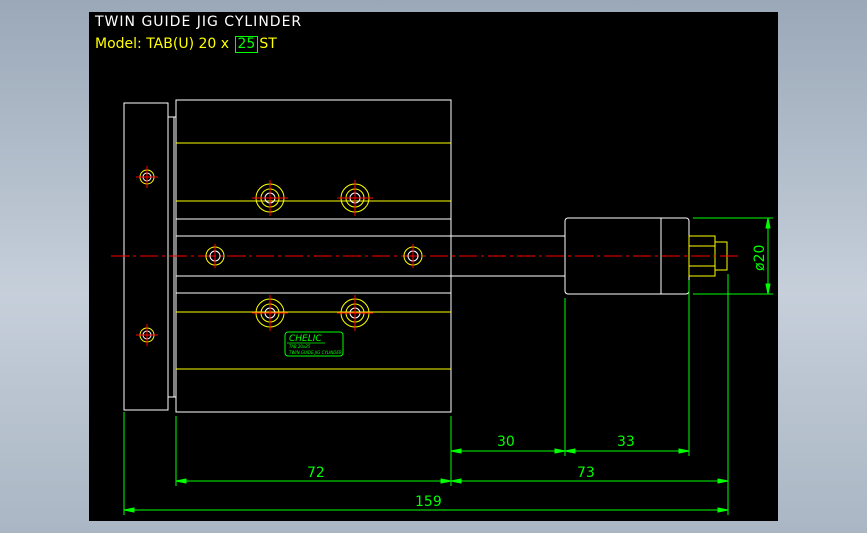 The height and width of the screenshot is (533, 867). What do you see at coordinates (428, 502) in the screenshot?
I see `dim-159: 159` at bounding box center [428, 502].